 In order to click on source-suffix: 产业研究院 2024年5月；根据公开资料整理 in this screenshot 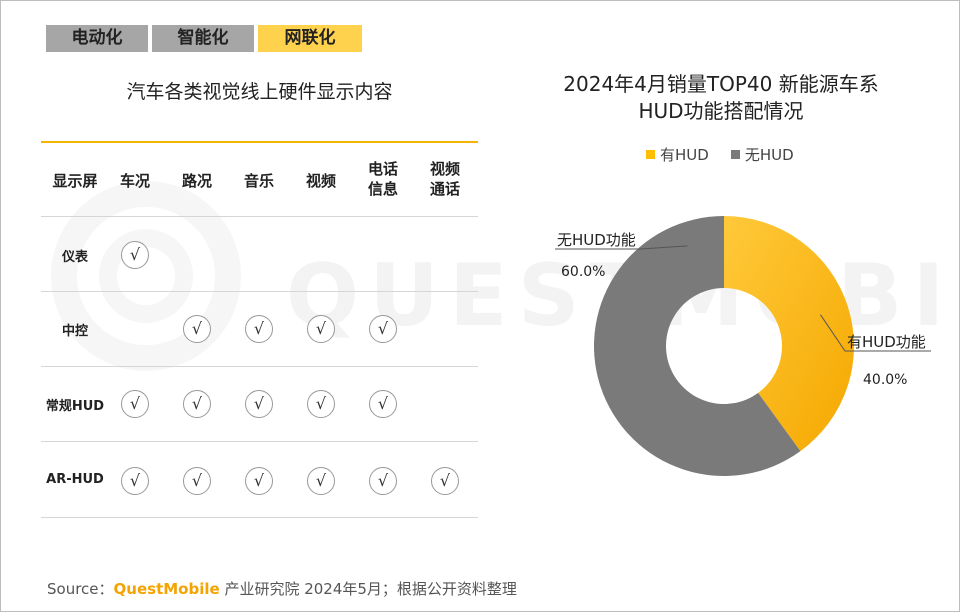, I will do `click(368, 589)`.